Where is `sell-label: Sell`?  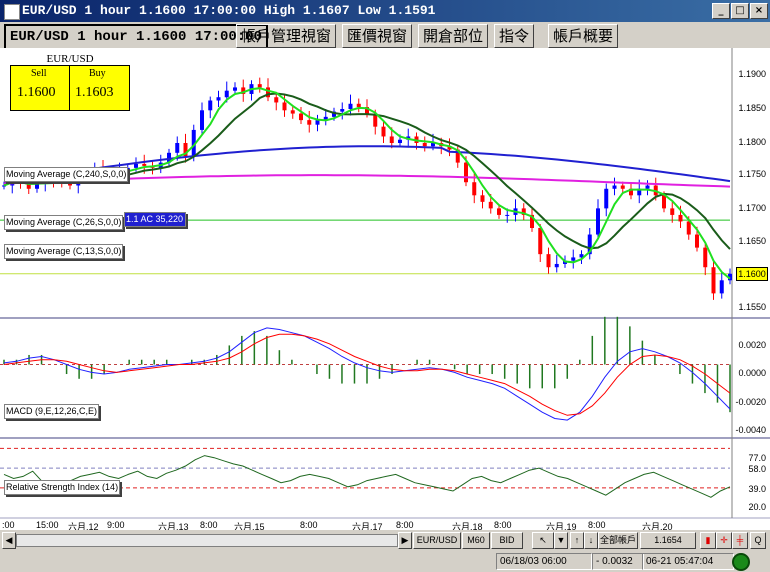 sell-label: Sell is located at coordinates (39, 73).